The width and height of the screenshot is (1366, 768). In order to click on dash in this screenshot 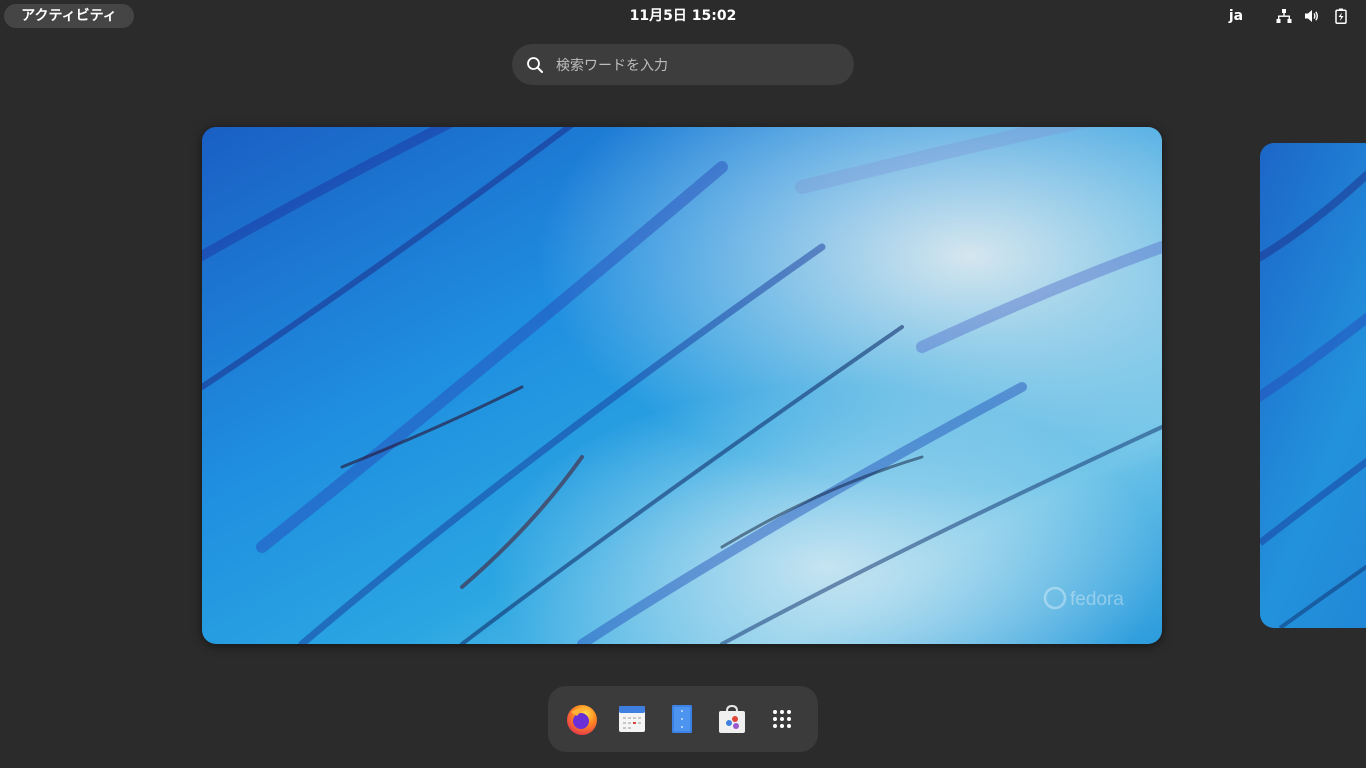, I will do `click(683, 719)`.